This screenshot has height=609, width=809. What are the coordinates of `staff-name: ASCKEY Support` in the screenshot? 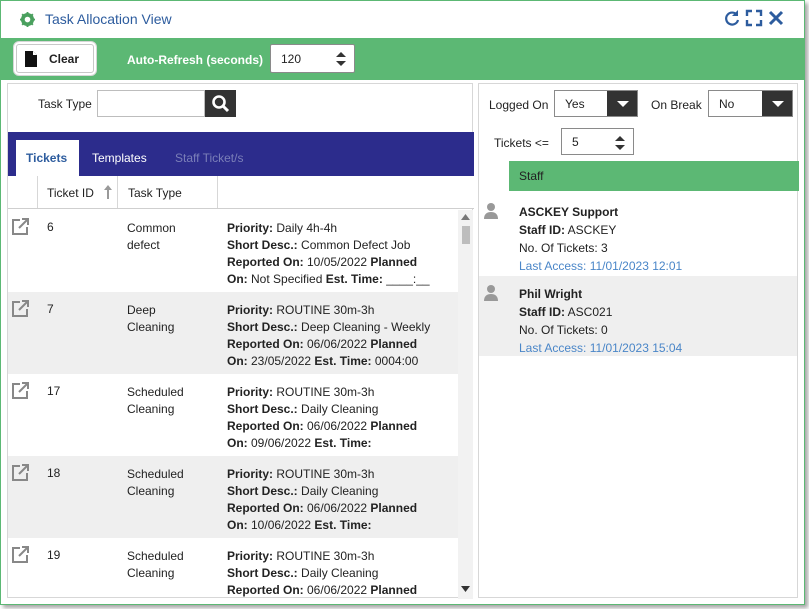 It's located at (569, 212).